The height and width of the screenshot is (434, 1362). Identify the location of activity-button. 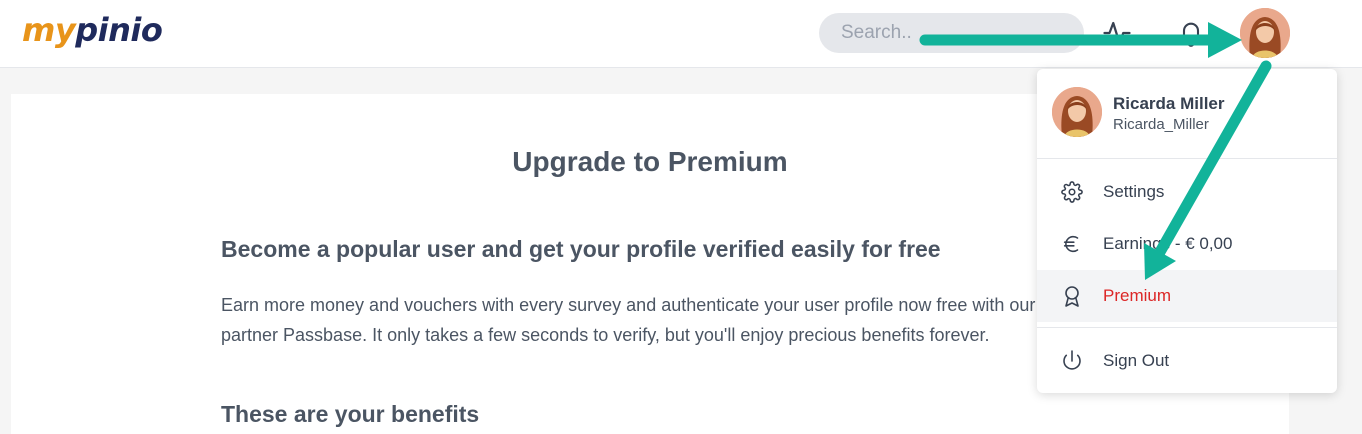
(1117, 33).